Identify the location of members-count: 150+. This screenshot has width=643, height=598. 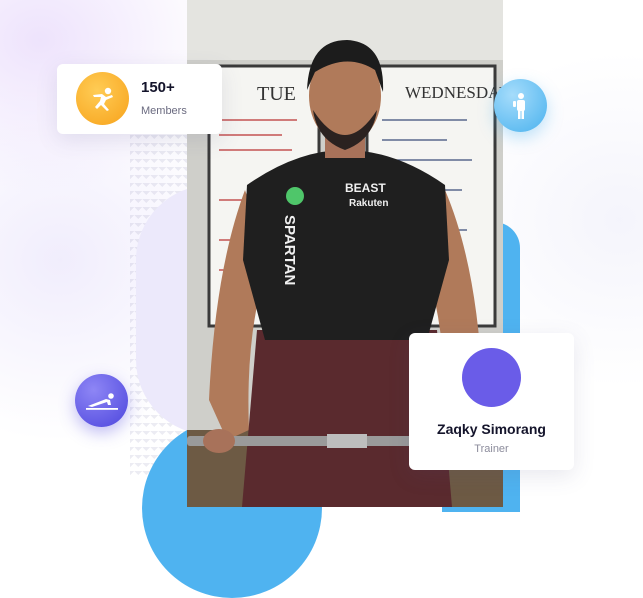
(158, 87).